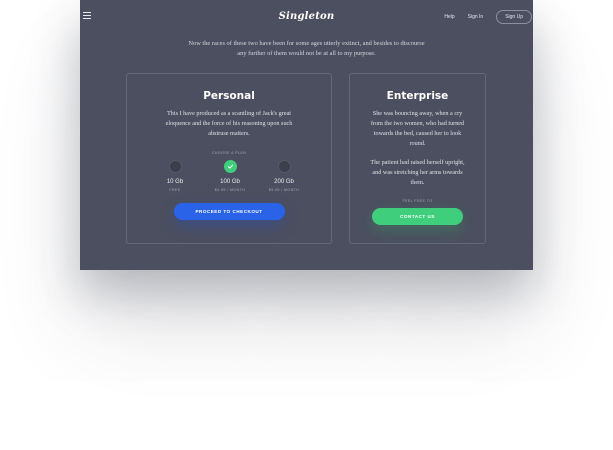  What do you see at coordinates (229, 96) in the screenshot?
I see `personal-title: Personal` at bounding box center [229, 96].